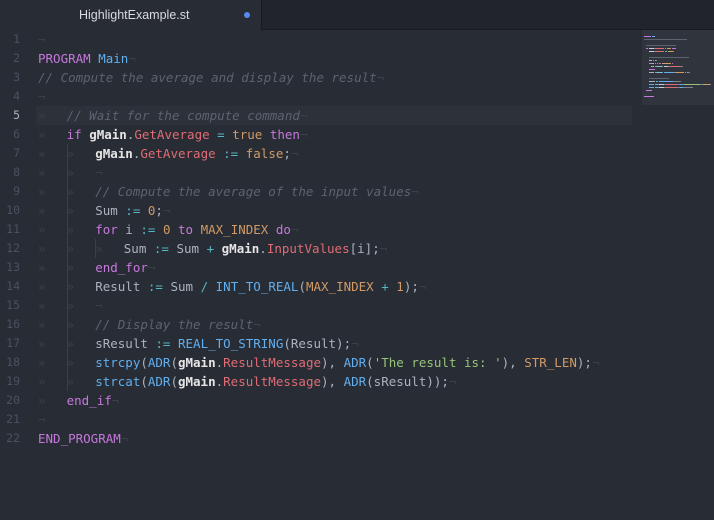 The image size is (714, 520). I want to click on code-line: » » sResult := REAL_TO_STRING(Result);¬, so click(198, 343).